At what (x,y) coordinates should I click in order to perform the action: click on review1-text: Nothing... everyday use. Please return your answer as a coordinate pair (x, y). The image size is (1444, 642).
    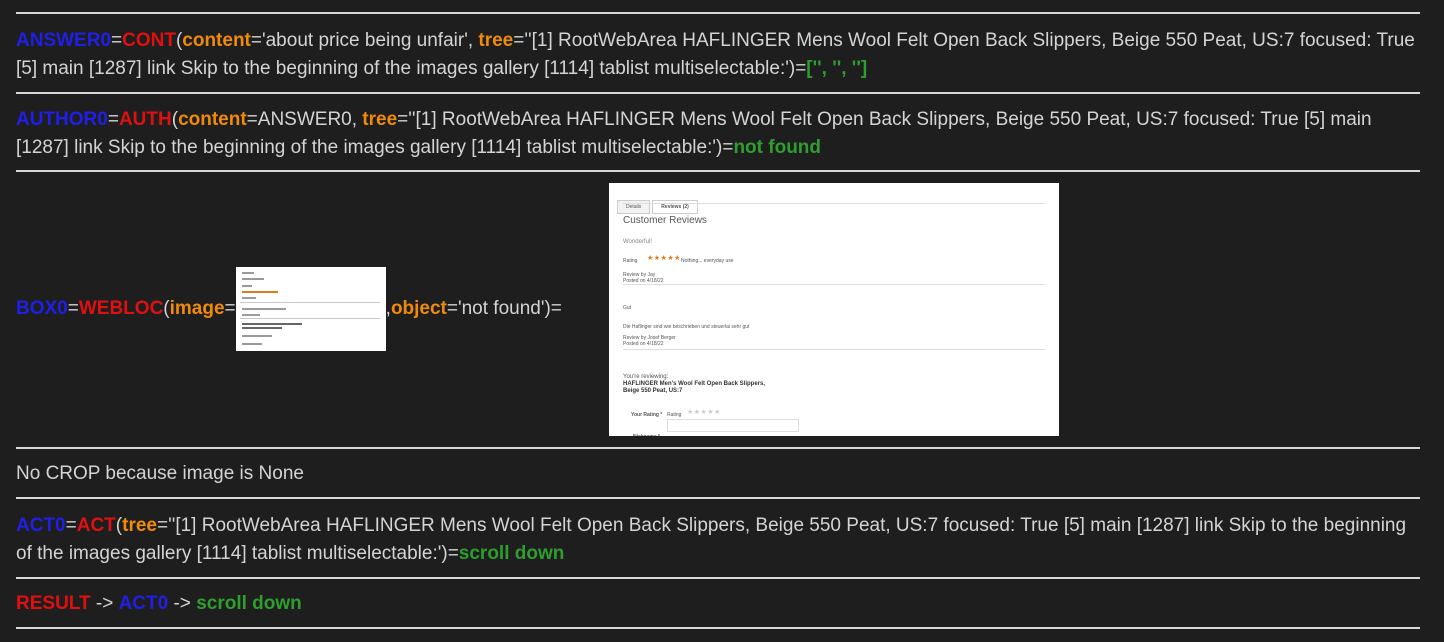
    Looking at the image, I should click on (707, 261).